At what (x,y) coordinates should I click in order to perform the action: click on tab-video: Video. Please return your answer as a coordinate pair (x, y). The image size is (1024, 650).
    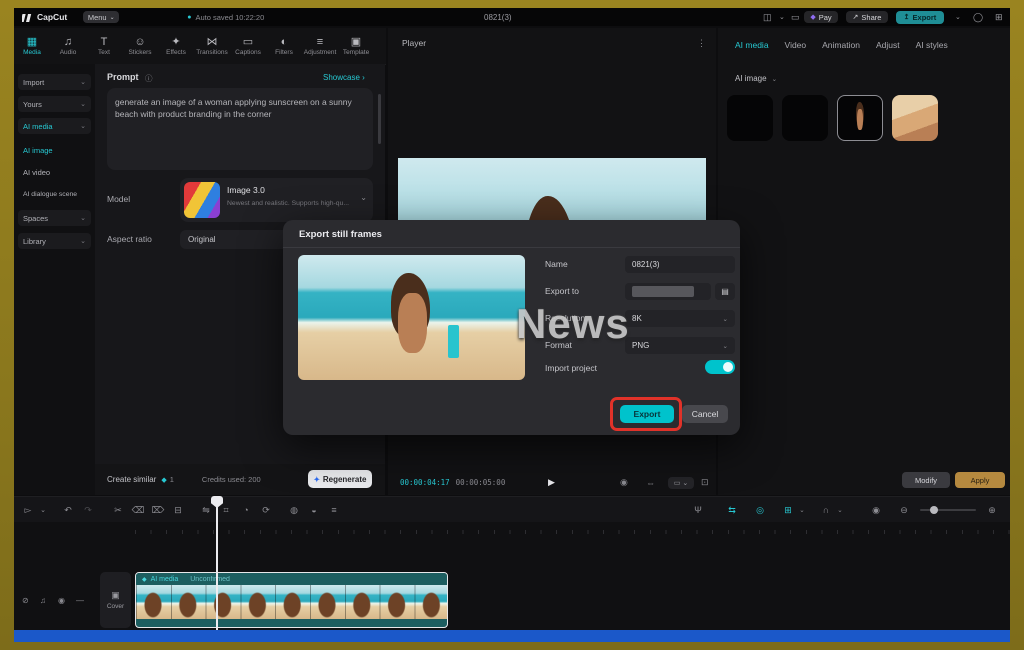
    Looking at the image, I should click on (796, 45).